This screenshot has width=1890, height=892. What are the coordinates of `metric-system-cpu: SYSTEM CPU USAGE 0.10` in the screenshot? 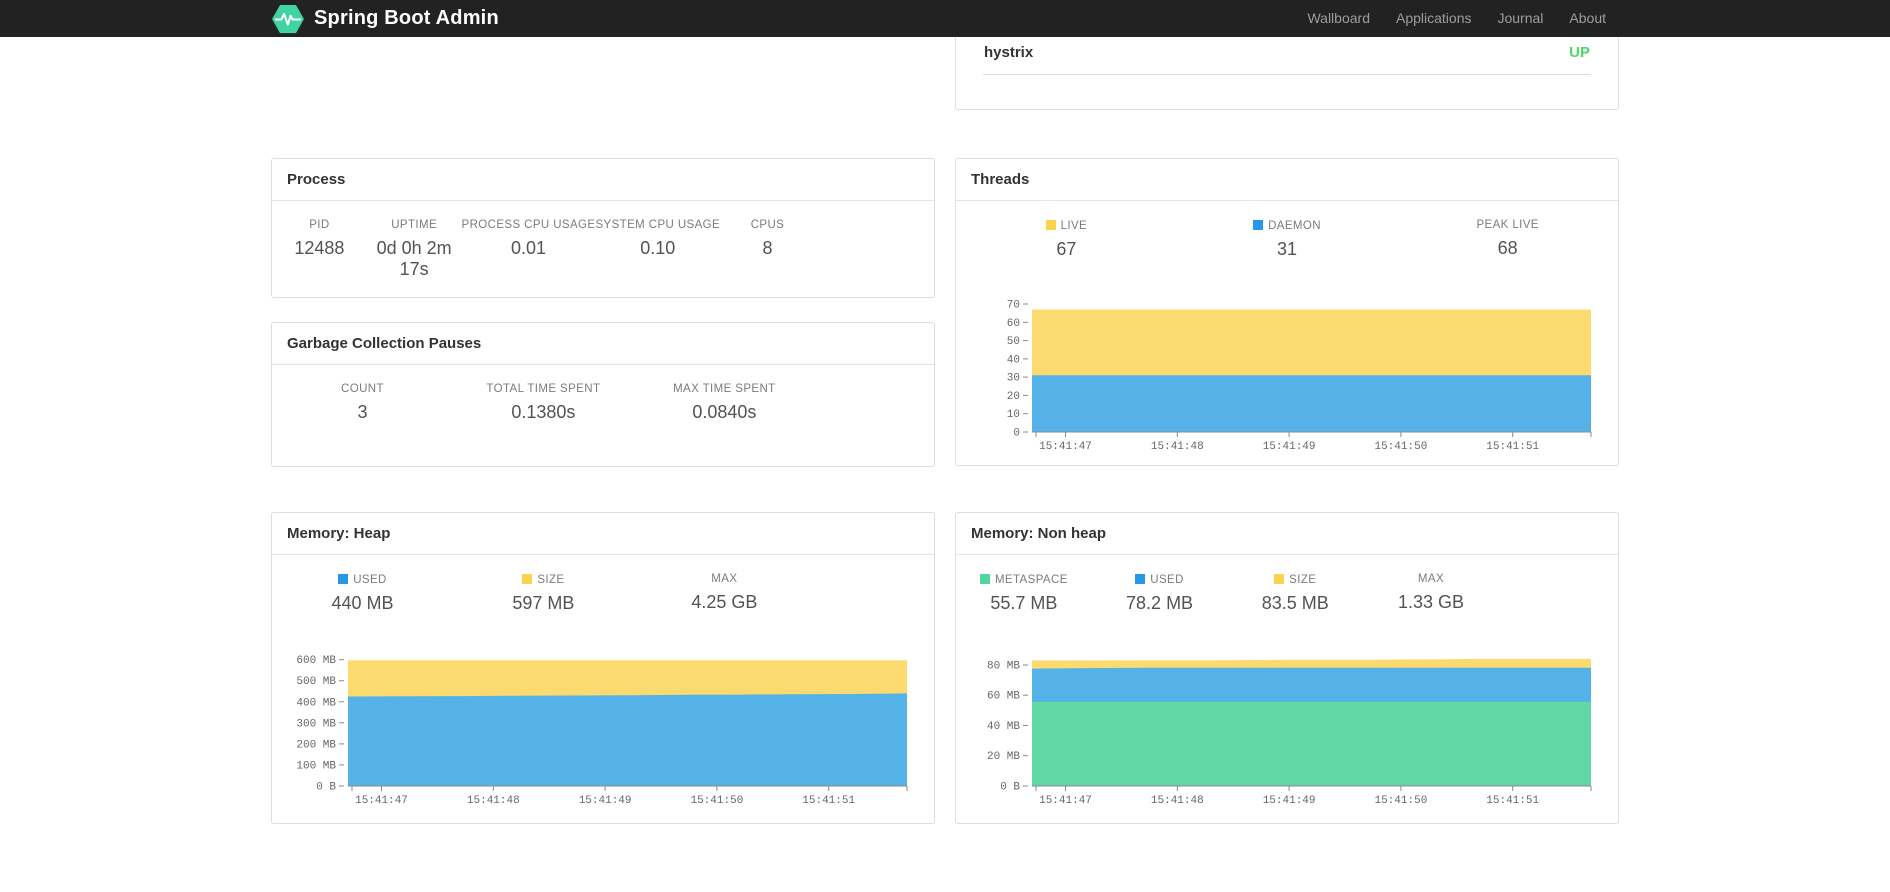 It's located at (658, 238).